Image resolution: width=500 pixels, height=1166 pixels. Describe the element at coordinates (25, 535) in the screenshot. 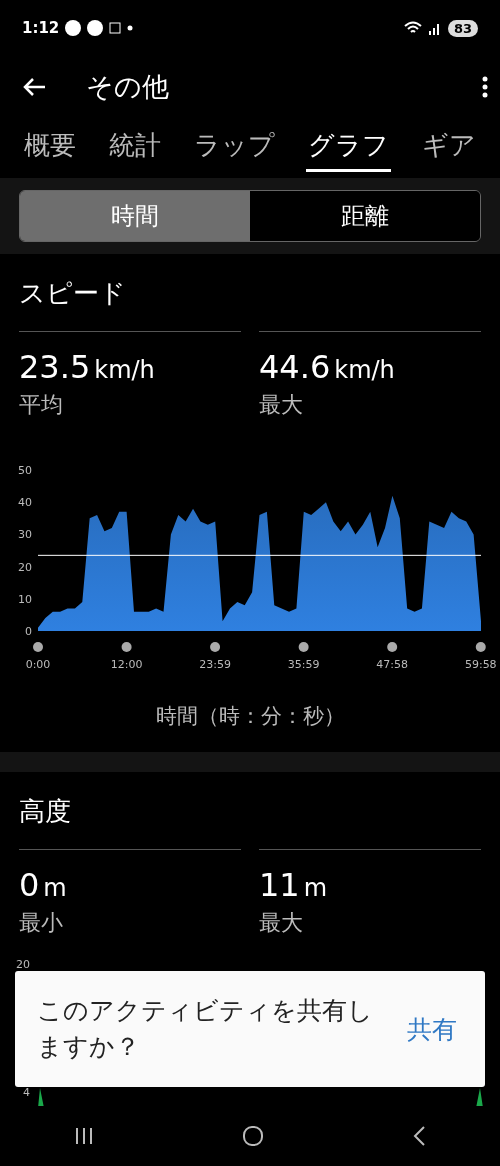

I see `axis-tick-label: 30` at that location.